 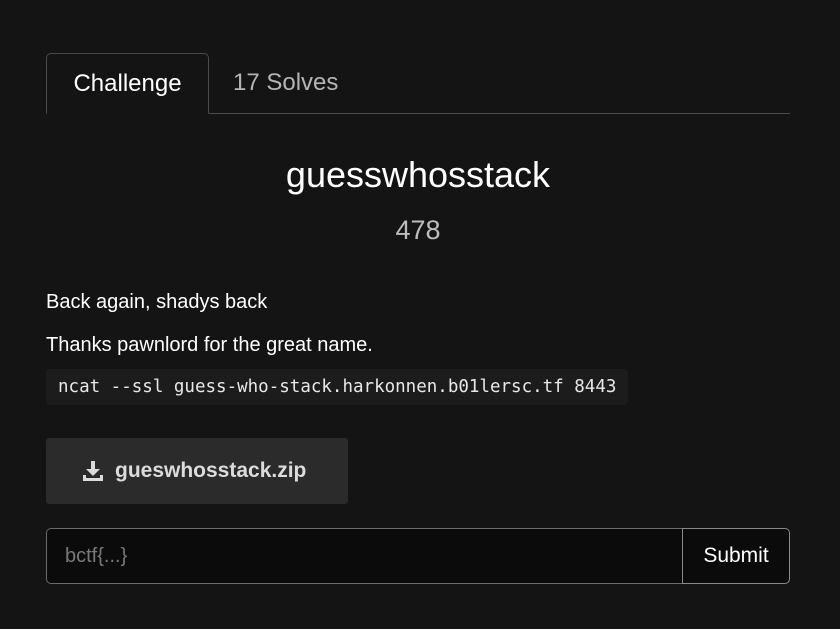 I want to click on description-line-2: Thanks pawnlord for the great name., so click(x=209, y=345).